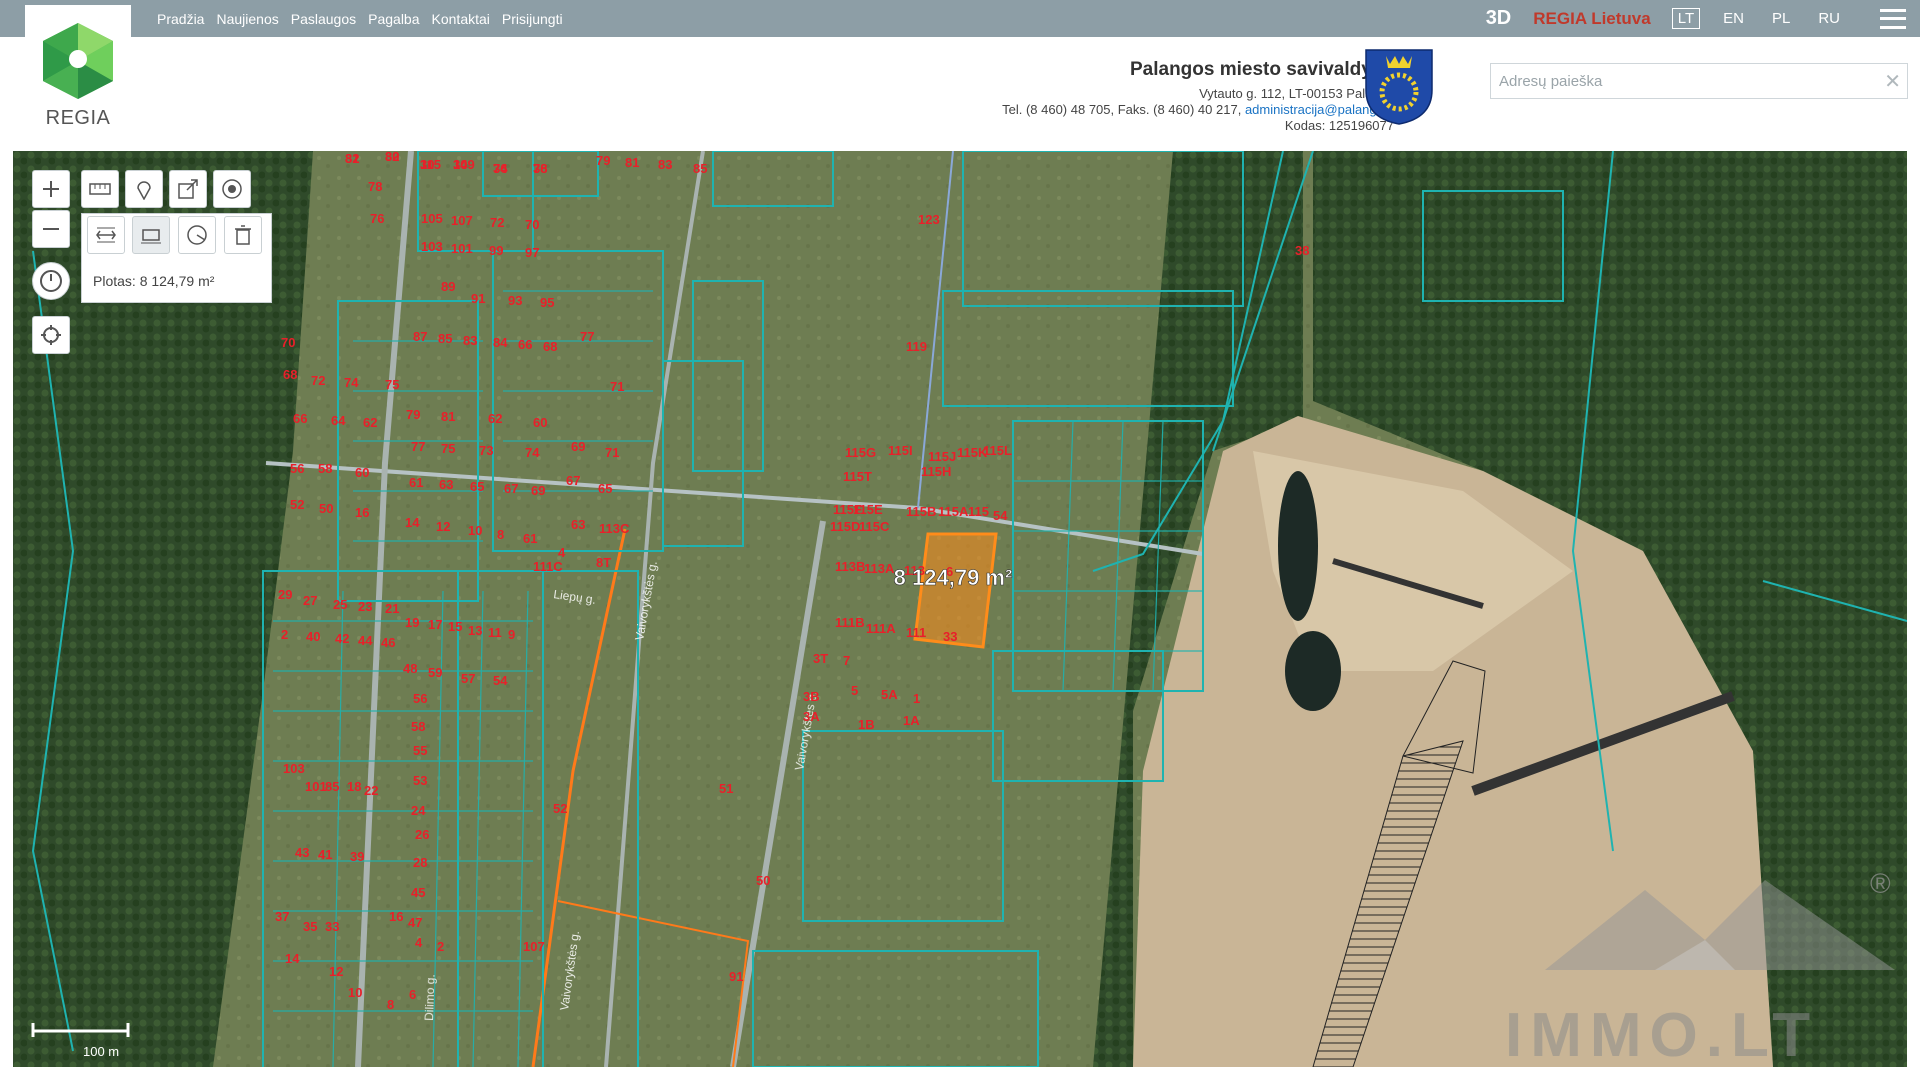 Image resolution: width=1920 pixels, height=1080 pixels. I want to click on parcel-label: 8T, so click(603, 562).